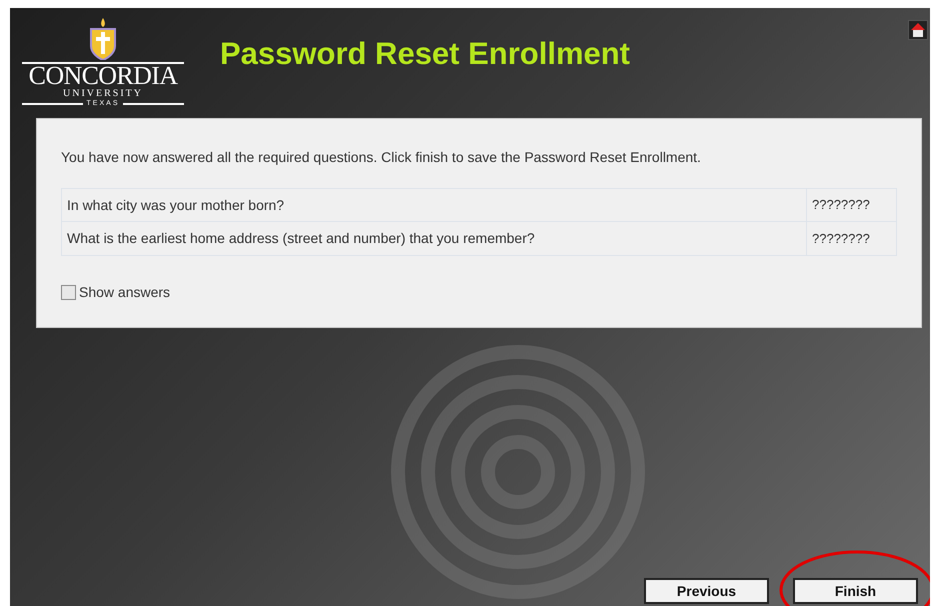  I want to click on logo-name: CONCORDIA, so click(103, 76).